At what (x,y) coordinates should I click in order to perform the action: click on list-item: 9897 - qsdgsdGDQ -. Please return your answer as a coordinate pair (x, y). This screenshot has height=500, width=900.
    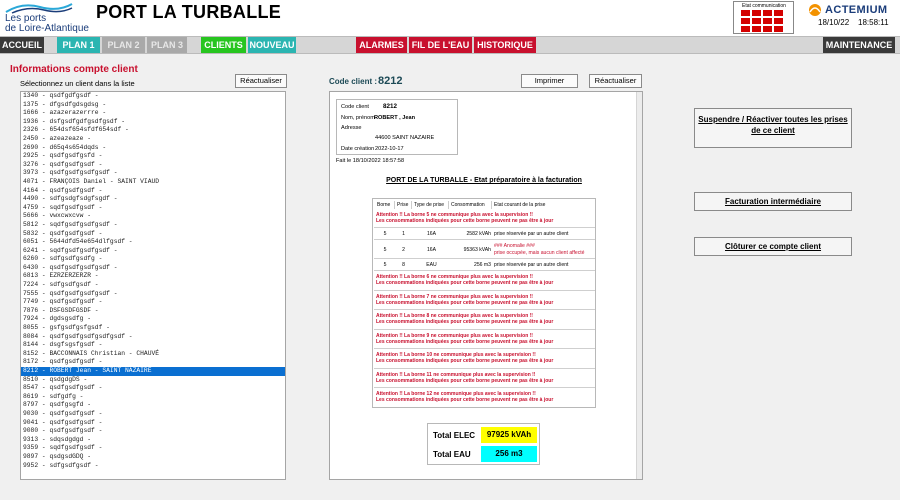
    Looking at the image, I should click on (153, 457).